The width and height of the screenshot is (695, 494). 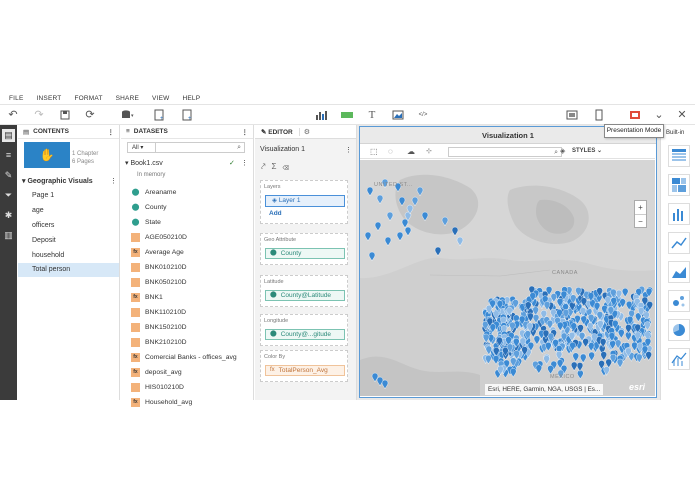 I want to click on page-item: officers, so click(x=68, y=226).